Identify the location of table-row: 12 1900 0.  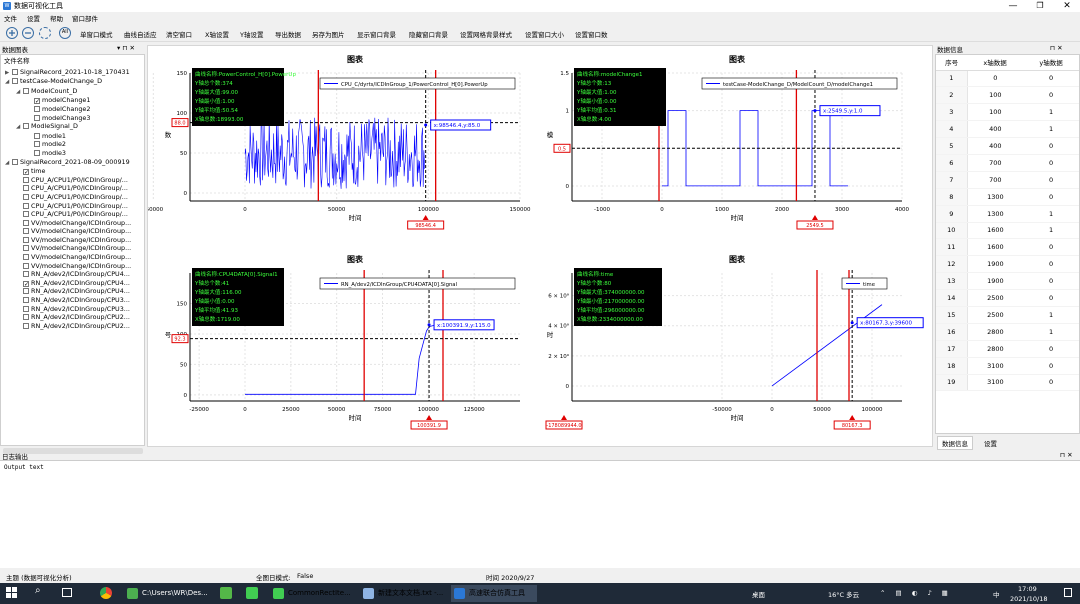
(1007, 264).